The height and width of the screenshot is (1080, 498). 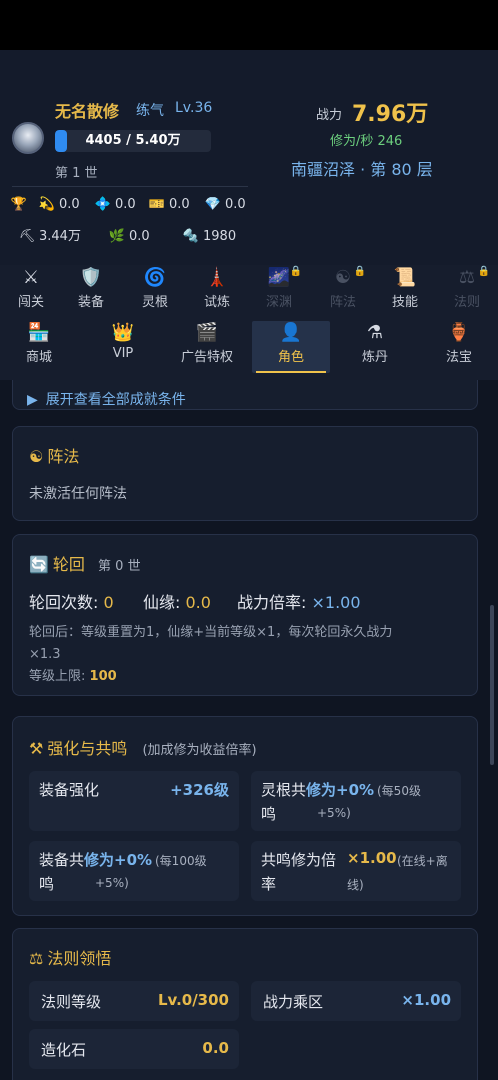 I want to click on law-item: 造化石 0.0, so click(x=134, y=1049).